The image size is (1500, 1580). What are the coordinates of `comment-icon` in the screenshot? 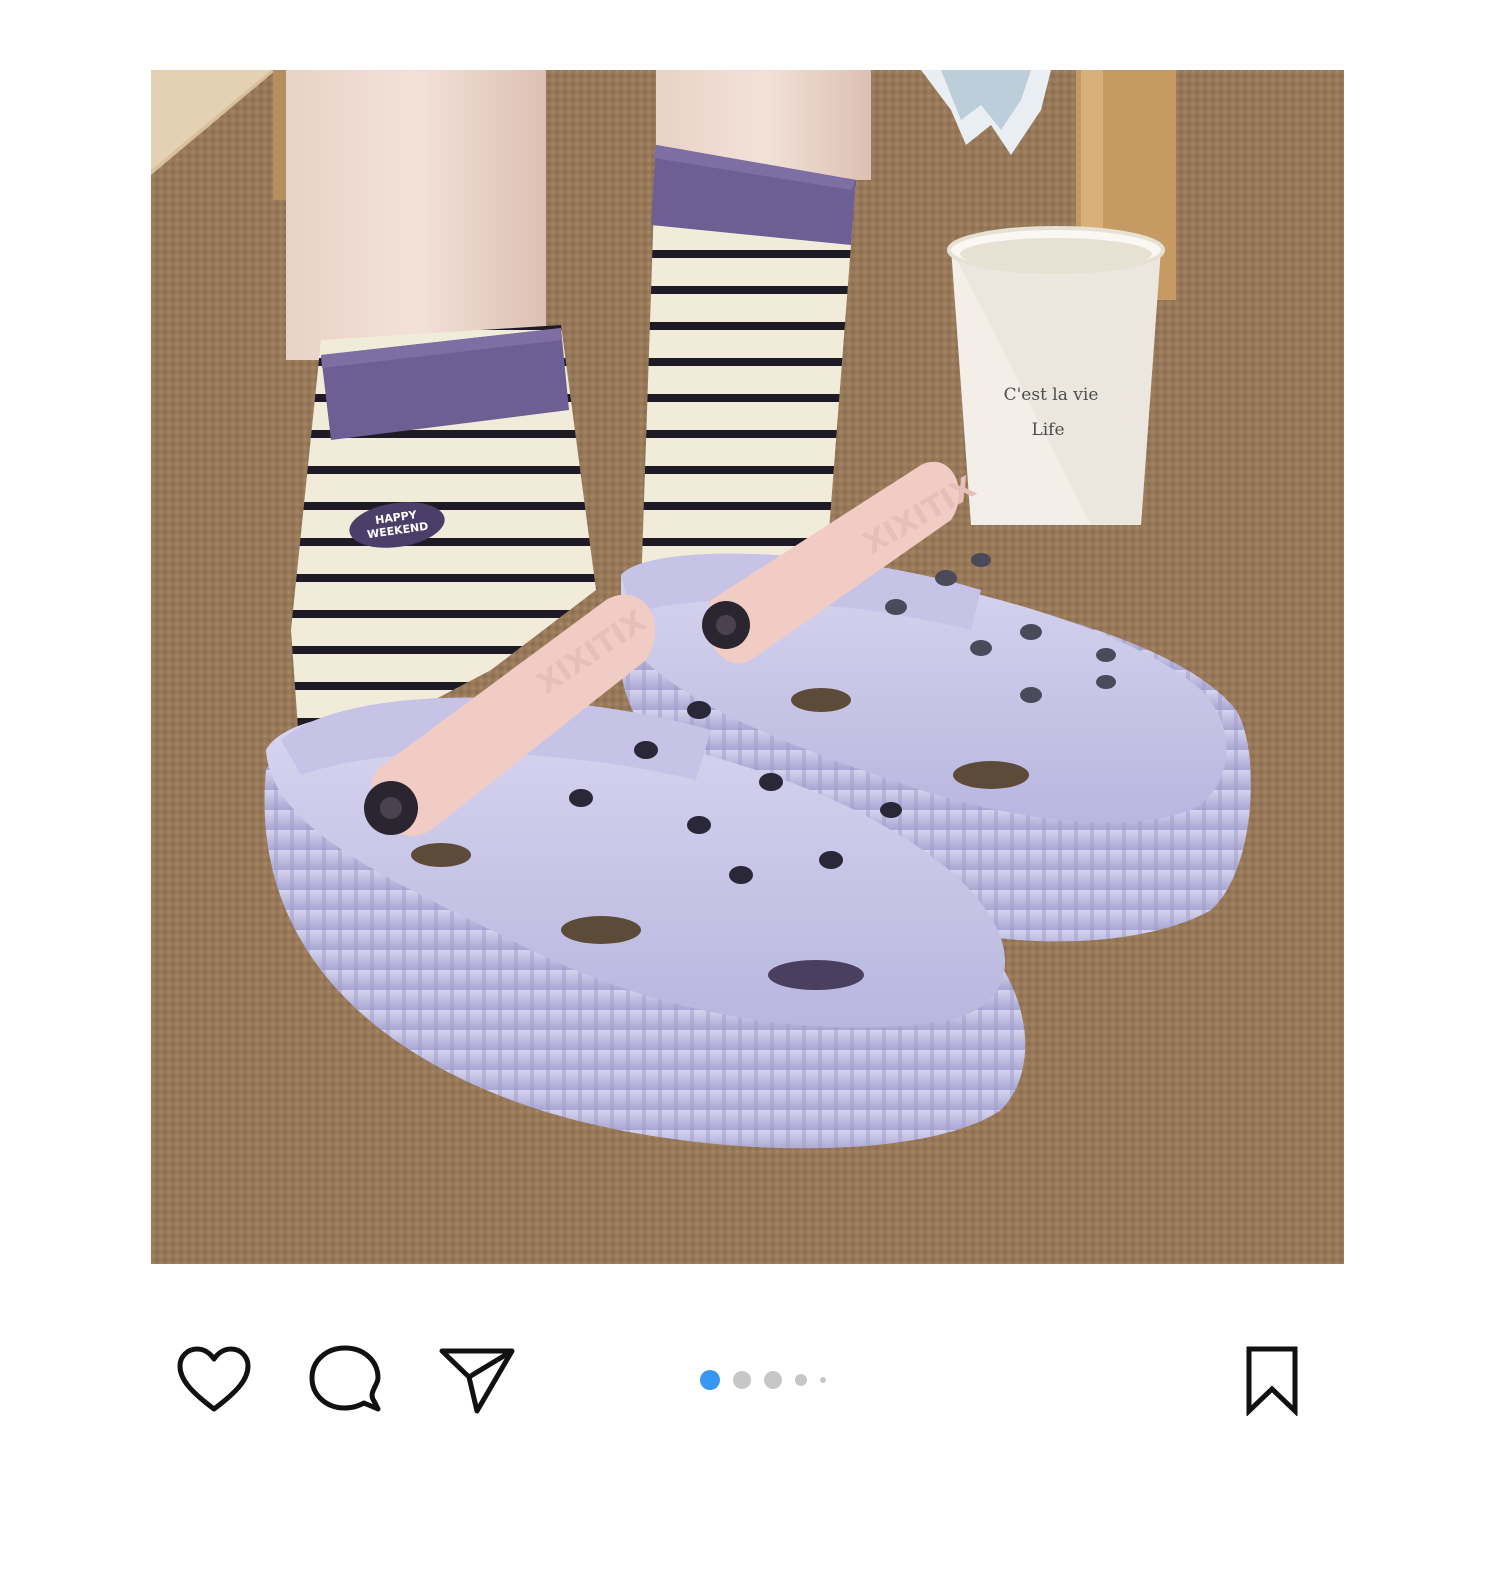 It's located at (345, 1378).